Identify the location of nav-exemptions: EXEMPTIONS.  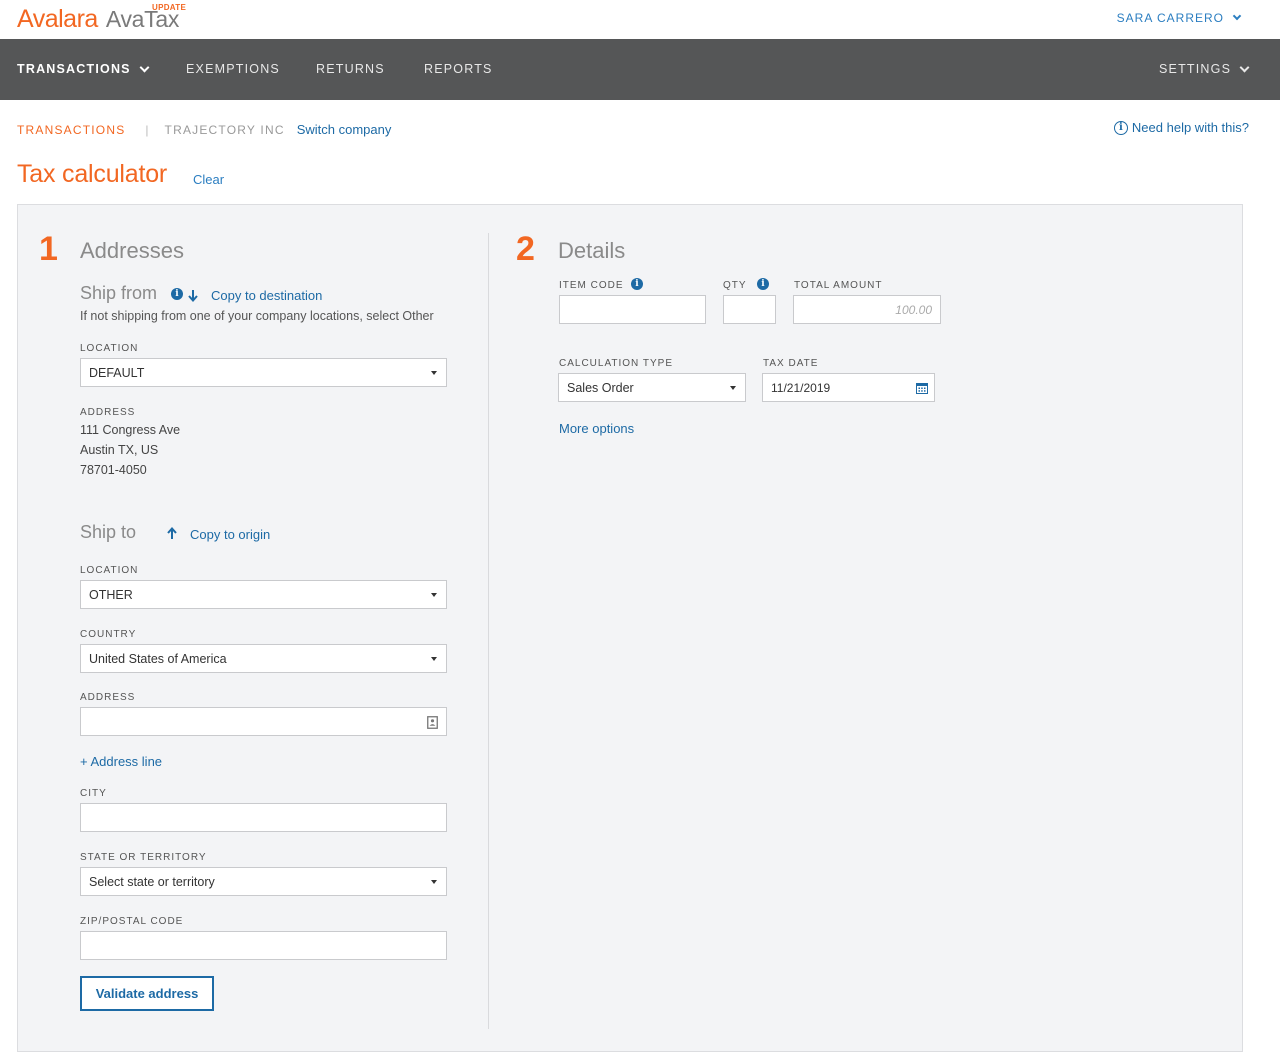
(233, 69).